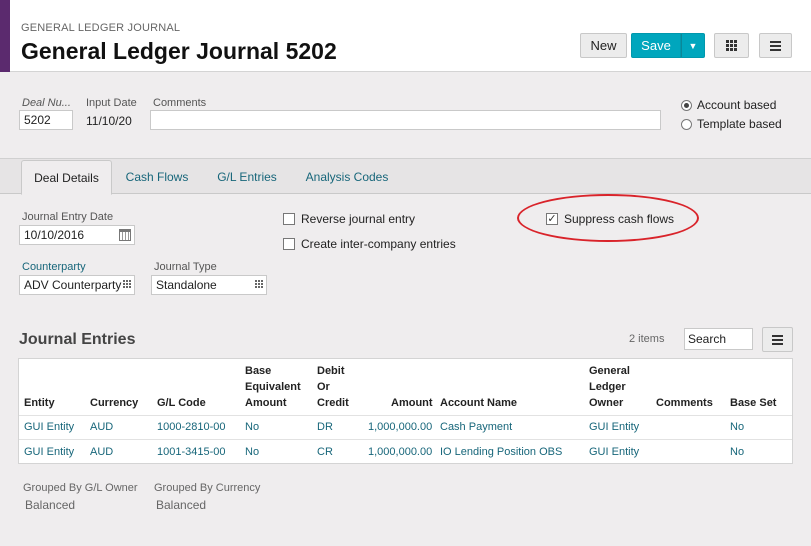  What do you see at coordinates (656, 45) in the screenshot?
I see `save-button: Save` at bounding box center [656, 45].